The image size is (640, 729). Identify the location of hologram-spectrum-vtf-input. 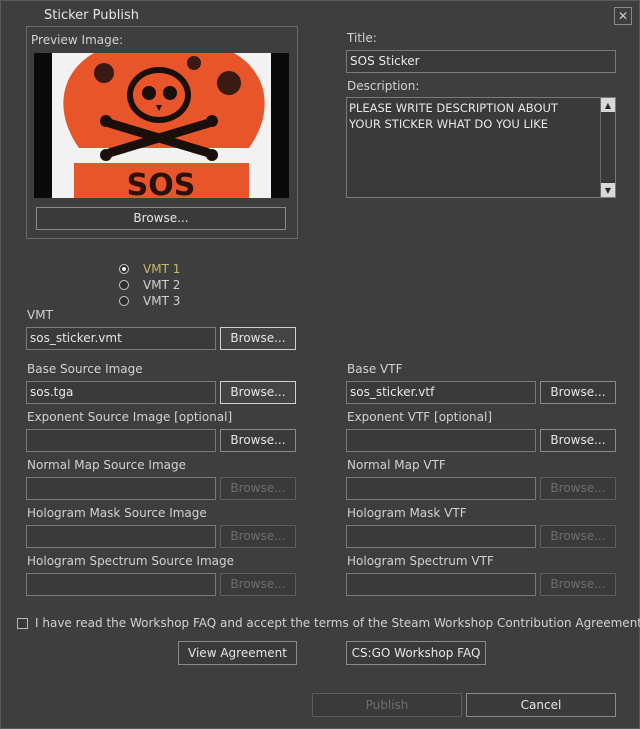
(441, 584).